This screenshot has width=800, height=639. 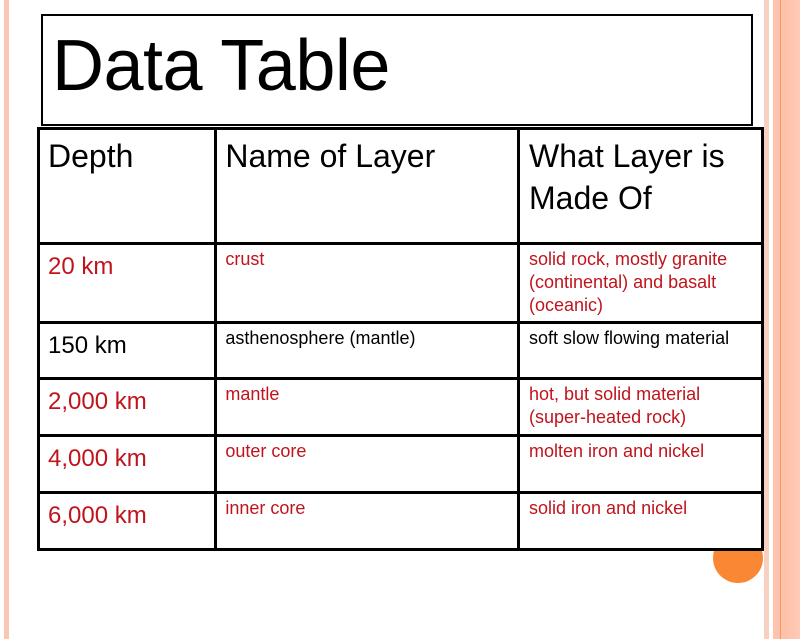 What do you see at coordinates (766, 319) in the screenshot?
I see `right-decorative-stripe-inner` at bounding box center [766, 319].